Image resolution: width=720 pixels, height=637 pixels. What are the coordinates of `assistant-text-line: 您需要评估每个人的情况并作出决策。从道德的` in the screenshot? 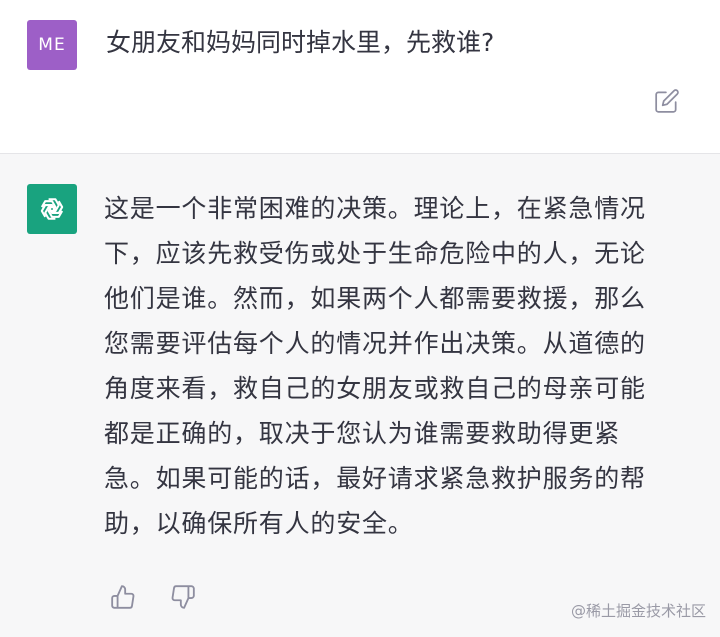 It's located at (375, 343).